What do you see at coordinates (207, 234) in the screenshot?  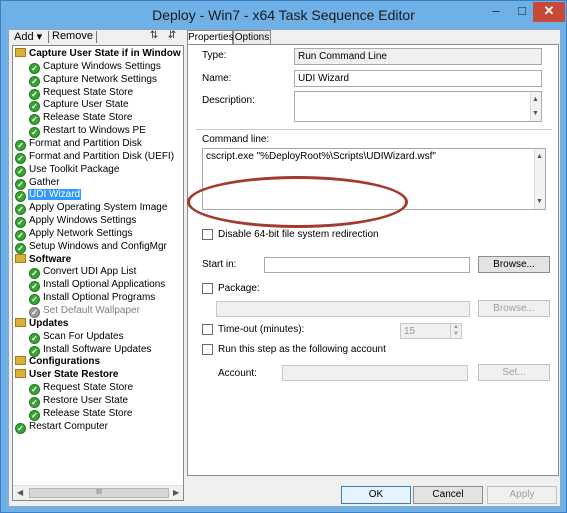 I see `disable-redirection-checkbox` at bounding box center [207, 234].